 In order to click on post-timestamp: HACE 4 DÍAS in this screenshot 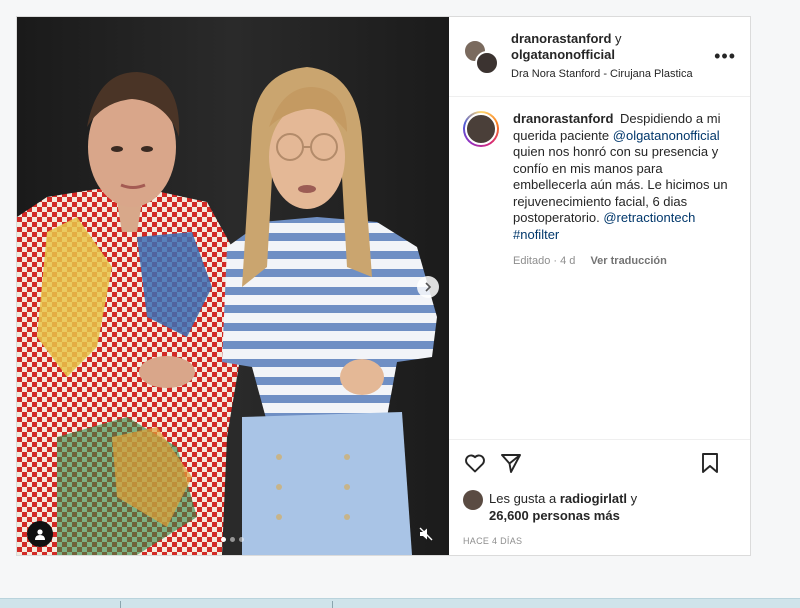, I will do `click(599, 541)`.